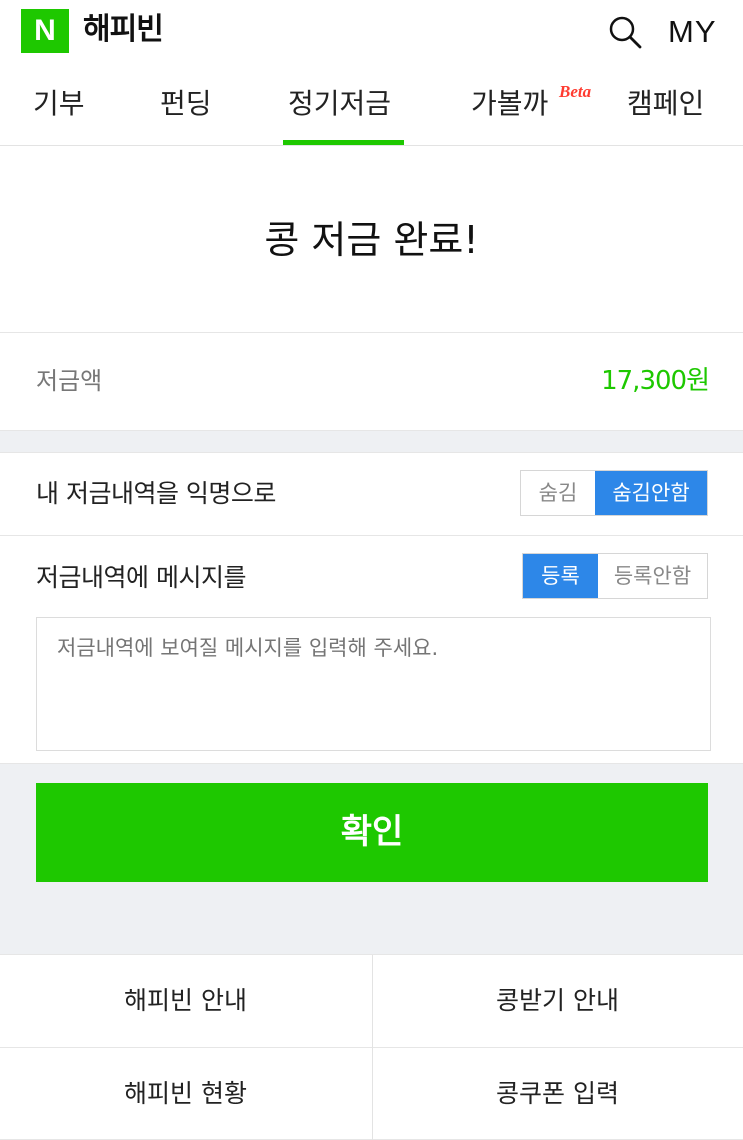  Describe the element at coordinates (557, 1001) in the screenshot. I see `footer-link-bean-guide: 콩받기 안내` at that location.